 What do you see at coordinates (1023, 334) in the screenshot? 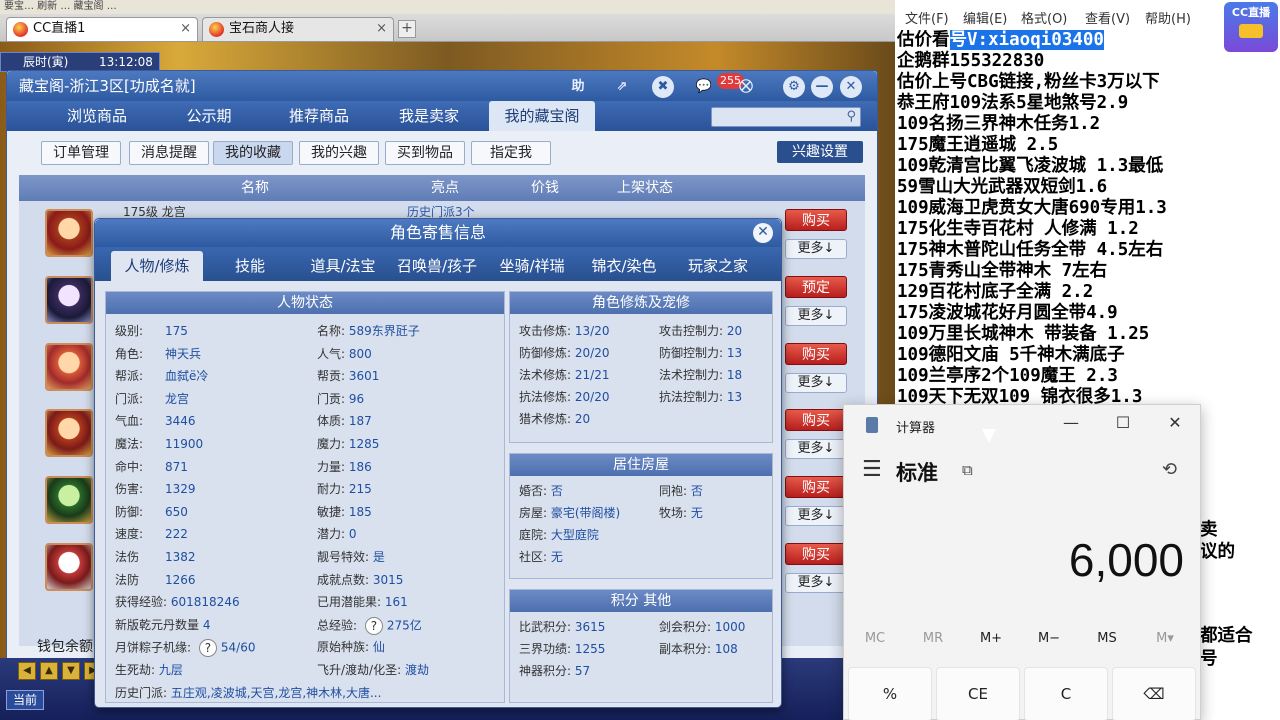
I see `text-line: 109万里长城神木 带装备 1.25` at bounding box center [1023, 334].